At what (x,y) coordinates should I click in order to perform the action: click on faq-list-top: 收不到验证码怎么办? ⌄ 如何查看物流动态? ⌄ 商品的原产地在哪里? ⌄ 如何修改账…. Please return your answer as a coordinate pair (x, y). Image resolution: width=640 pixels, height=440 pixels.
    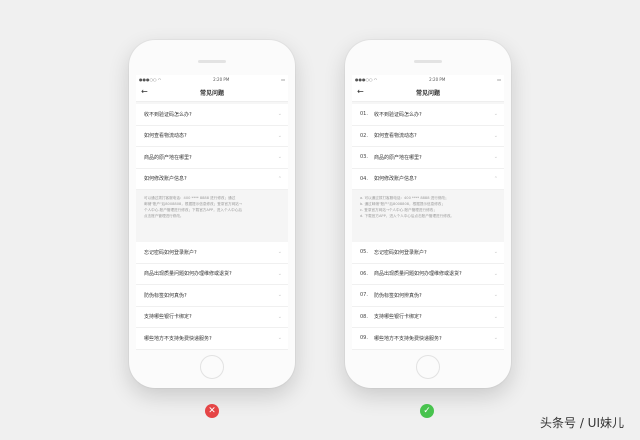
    Looking at the image, I should click on (212, 147).